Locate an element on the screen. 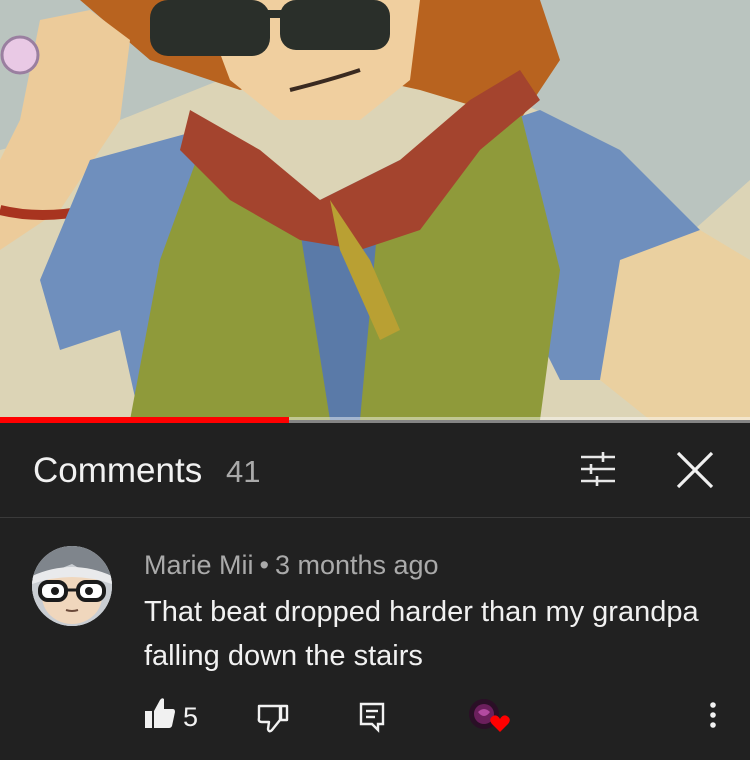 This screenshot has height=760, width=750. sort-filter-icon is located at coordinates (598, 469).